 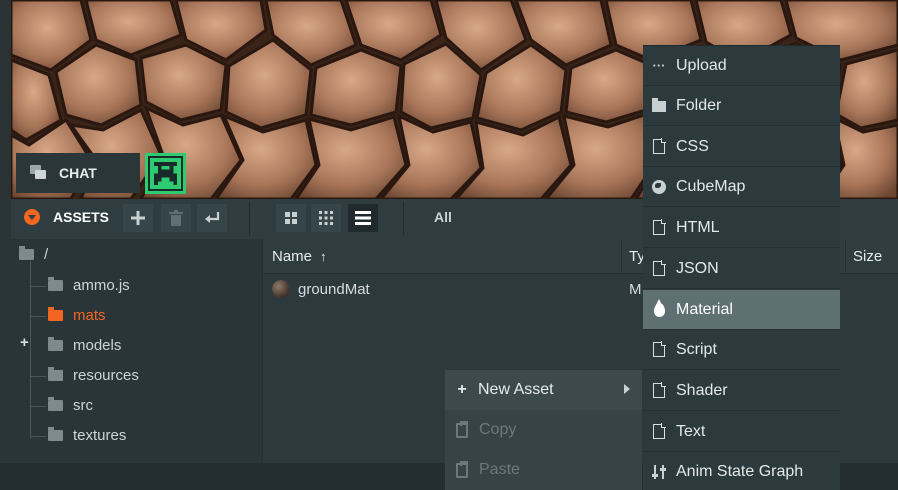 I want to click on assets-title-label: ASSETS, so click(x=81, y=217).